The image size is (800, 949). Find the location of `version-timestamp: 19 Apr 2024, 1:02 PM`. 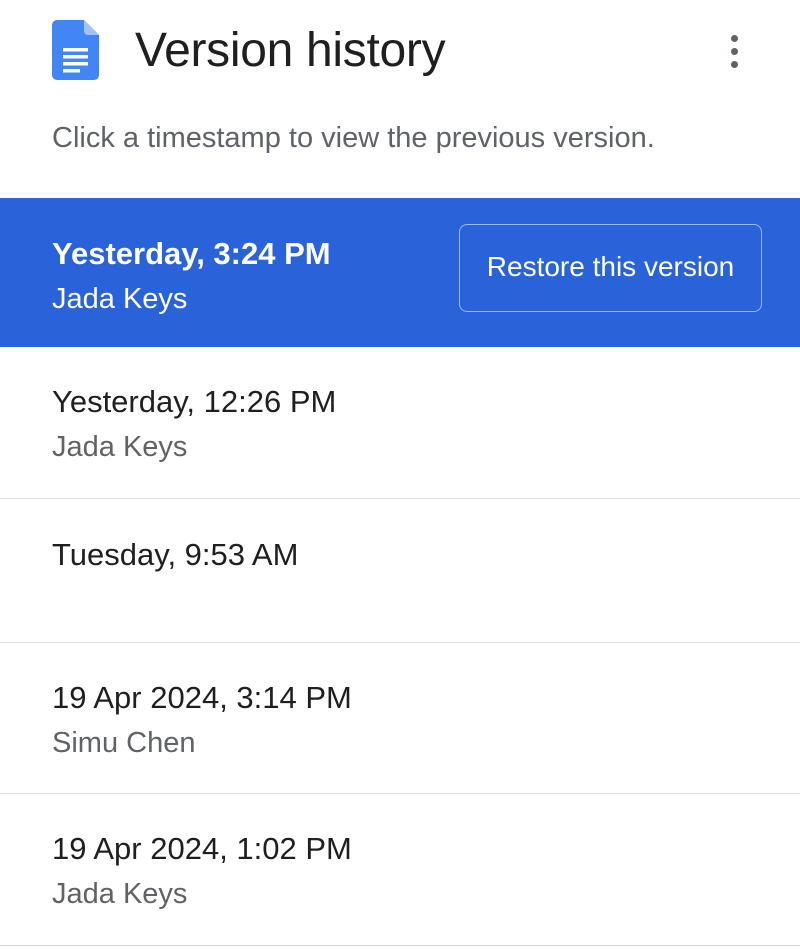

version-timestamp: 19 Apr 2024, 1:02 PM is located at coordinates (202, 849).